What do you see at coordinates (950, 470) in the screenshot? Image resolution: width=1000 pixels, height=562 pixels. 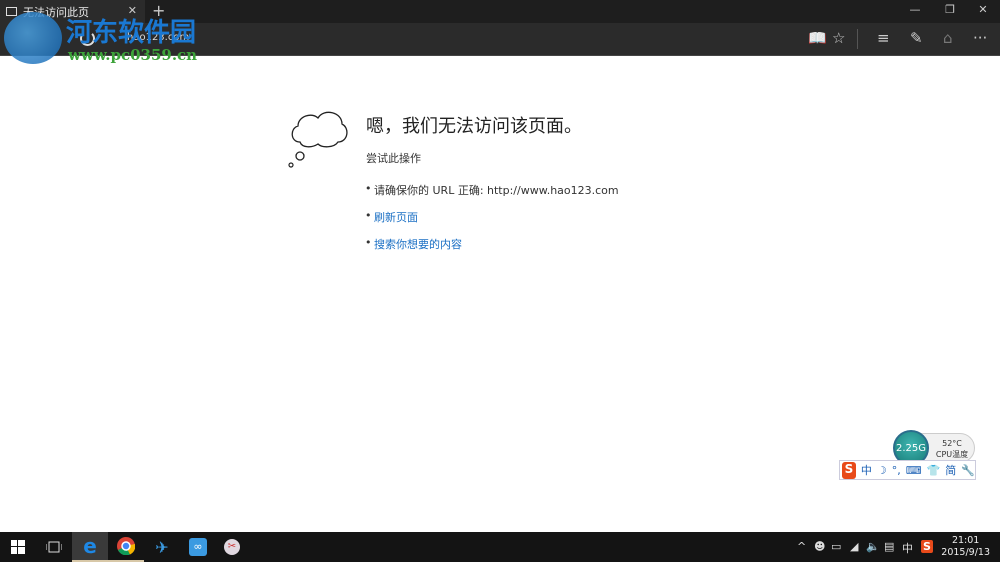 I see `ime-simplified-button: 简` at bounding box center [950, 470].